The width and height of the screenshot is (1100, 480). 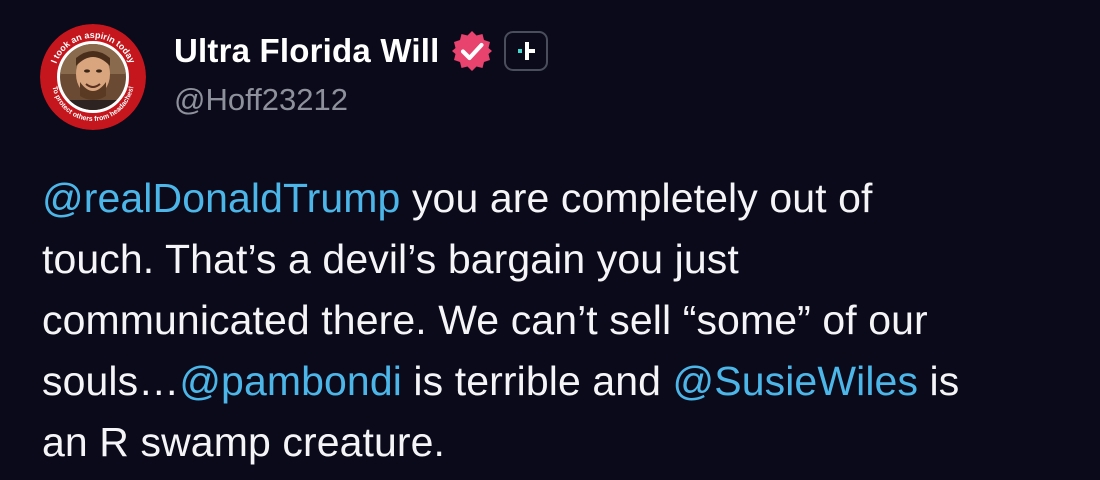 What do you see at coordinates (796, 381) in the screenshot?
I see `mention-link: @SusieWiles` at bounding box center [796, 381].